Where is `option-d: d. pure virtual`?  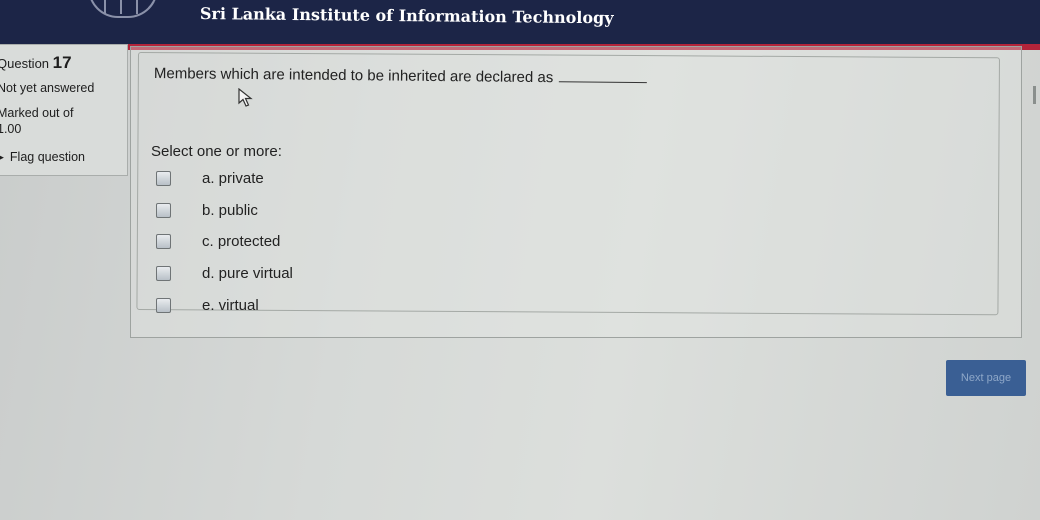 option-d: d. pure virtual is located at coordinates (224, 273).